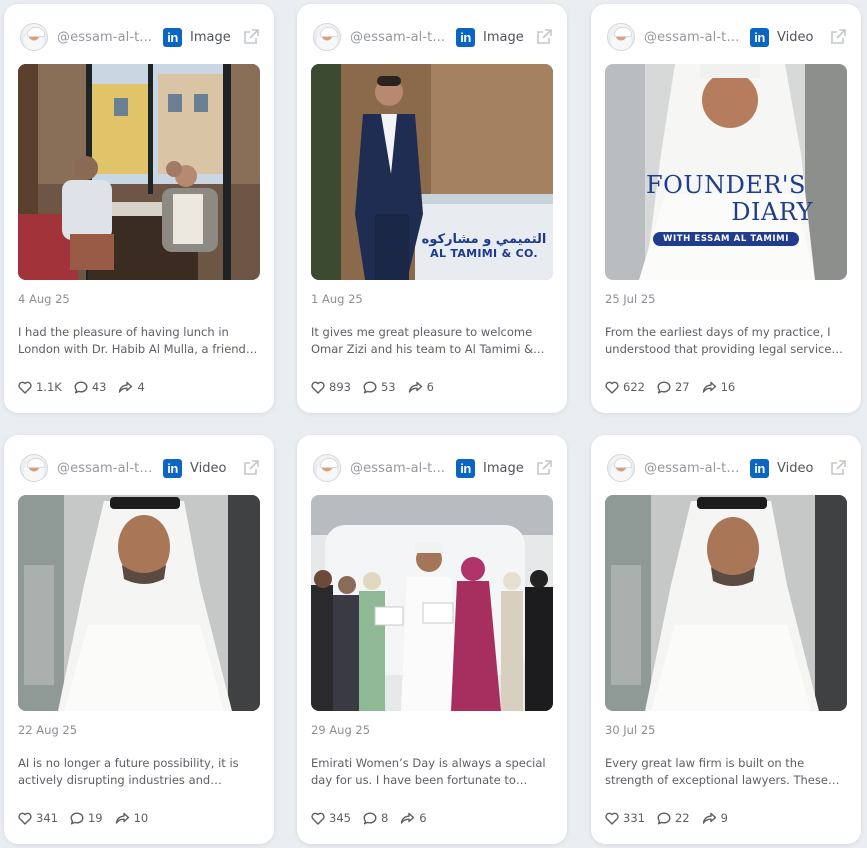  Describe the element at coordinates (726, 185) in the screenshot. I see `video-title-line1: FOUNDER'S` at that location.